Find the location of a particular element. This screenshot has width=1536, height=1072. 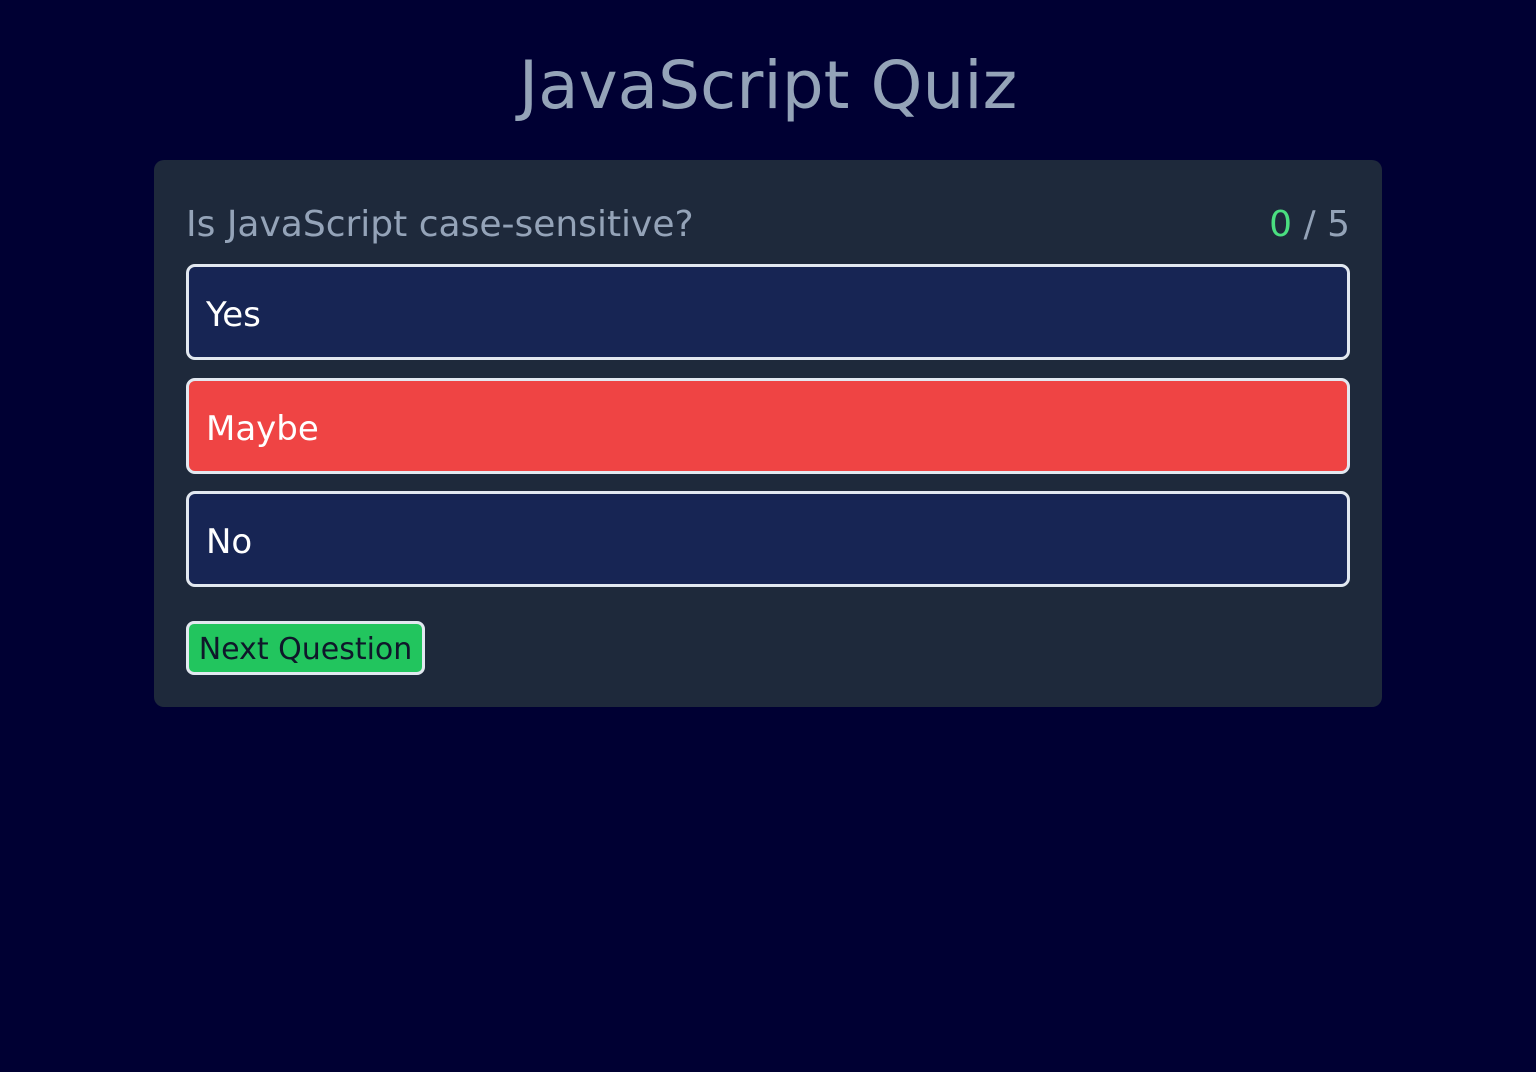

answer-option-maybe: Maybe is located at coordinates (768, 426).